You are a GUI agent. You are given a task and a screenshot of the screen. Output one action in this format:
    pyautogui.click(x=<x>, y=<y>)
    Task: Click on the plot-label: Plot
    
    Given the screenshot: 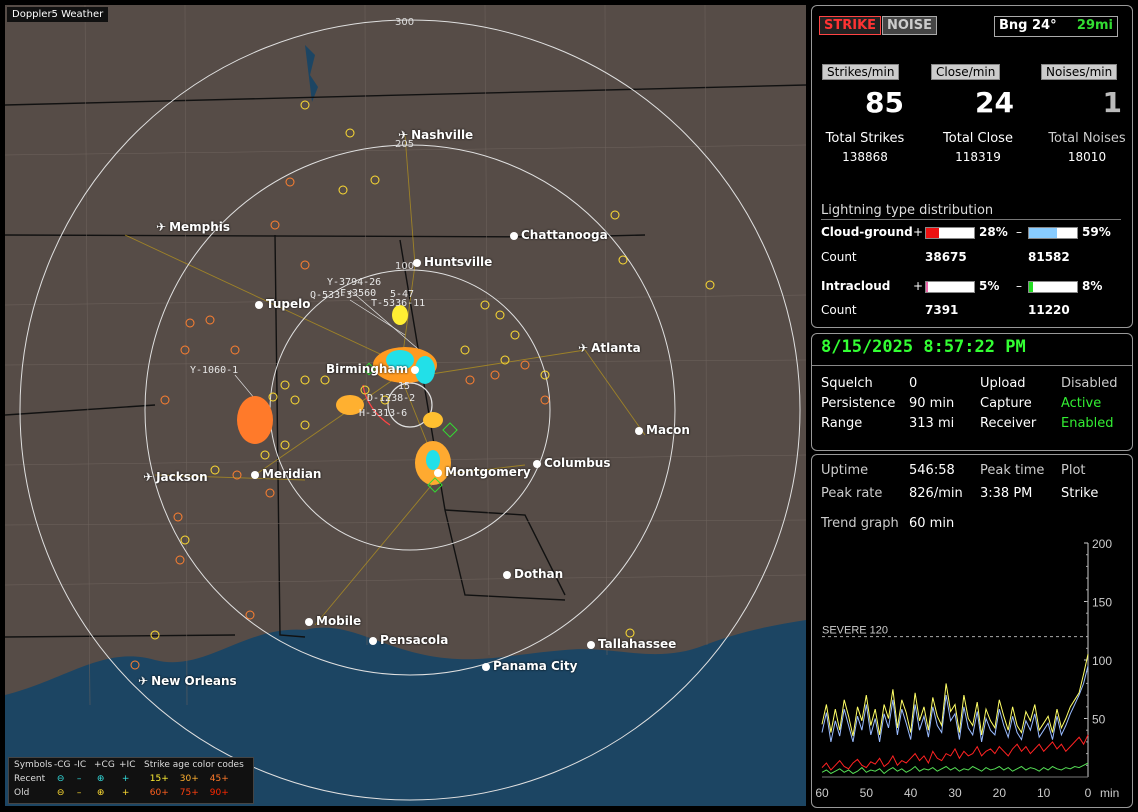 What is the action you would take?
    pyautogui.click(x=1073, y=470)
    